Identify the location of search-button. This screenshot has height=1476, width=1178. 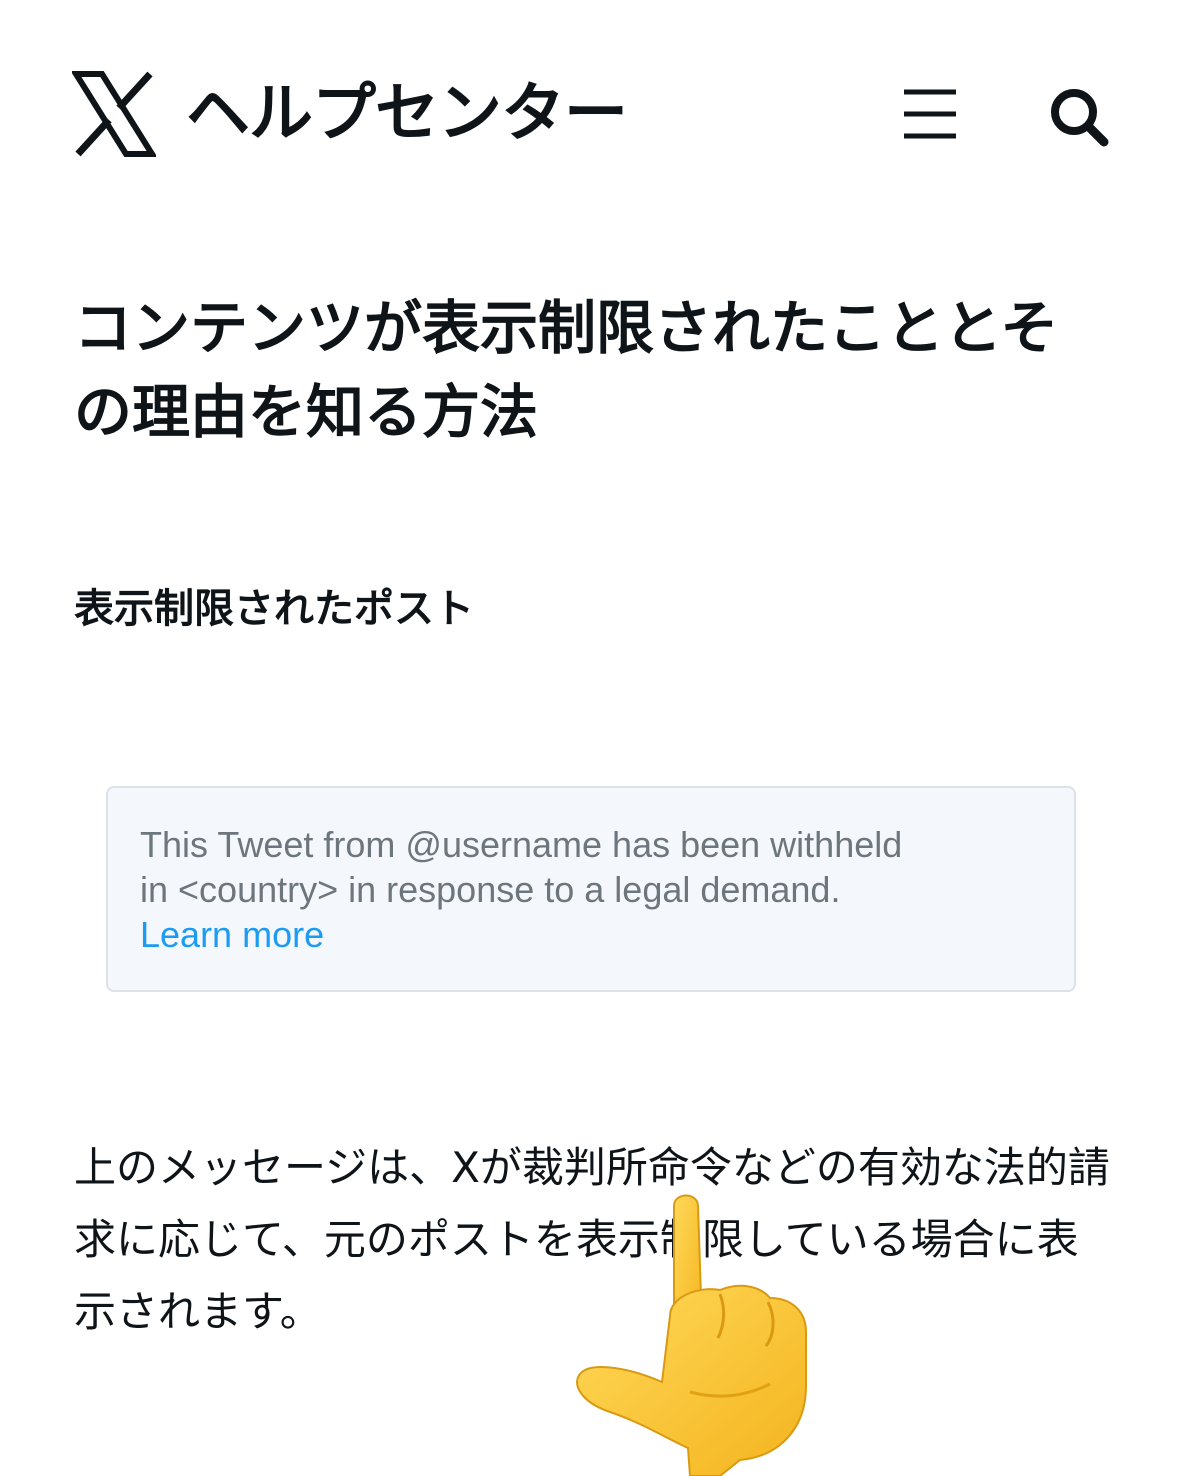
(1078, 116).